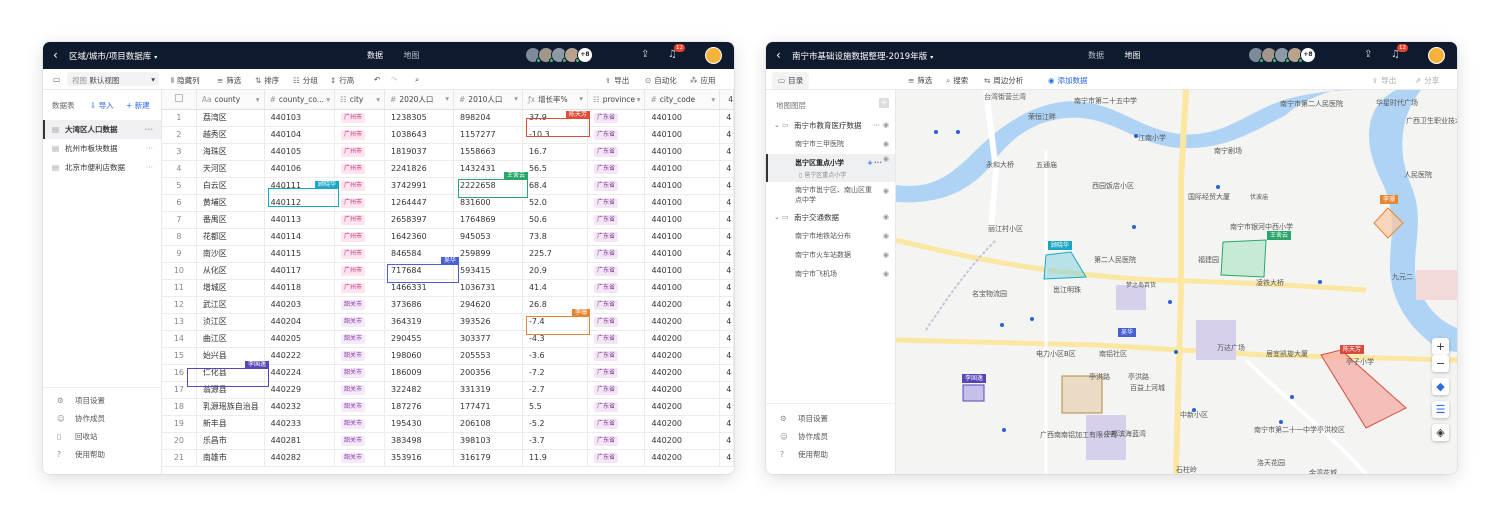 The height and width of the screenshot is (517, 1500). I want to click on row-number: 4, so click(179, 169).